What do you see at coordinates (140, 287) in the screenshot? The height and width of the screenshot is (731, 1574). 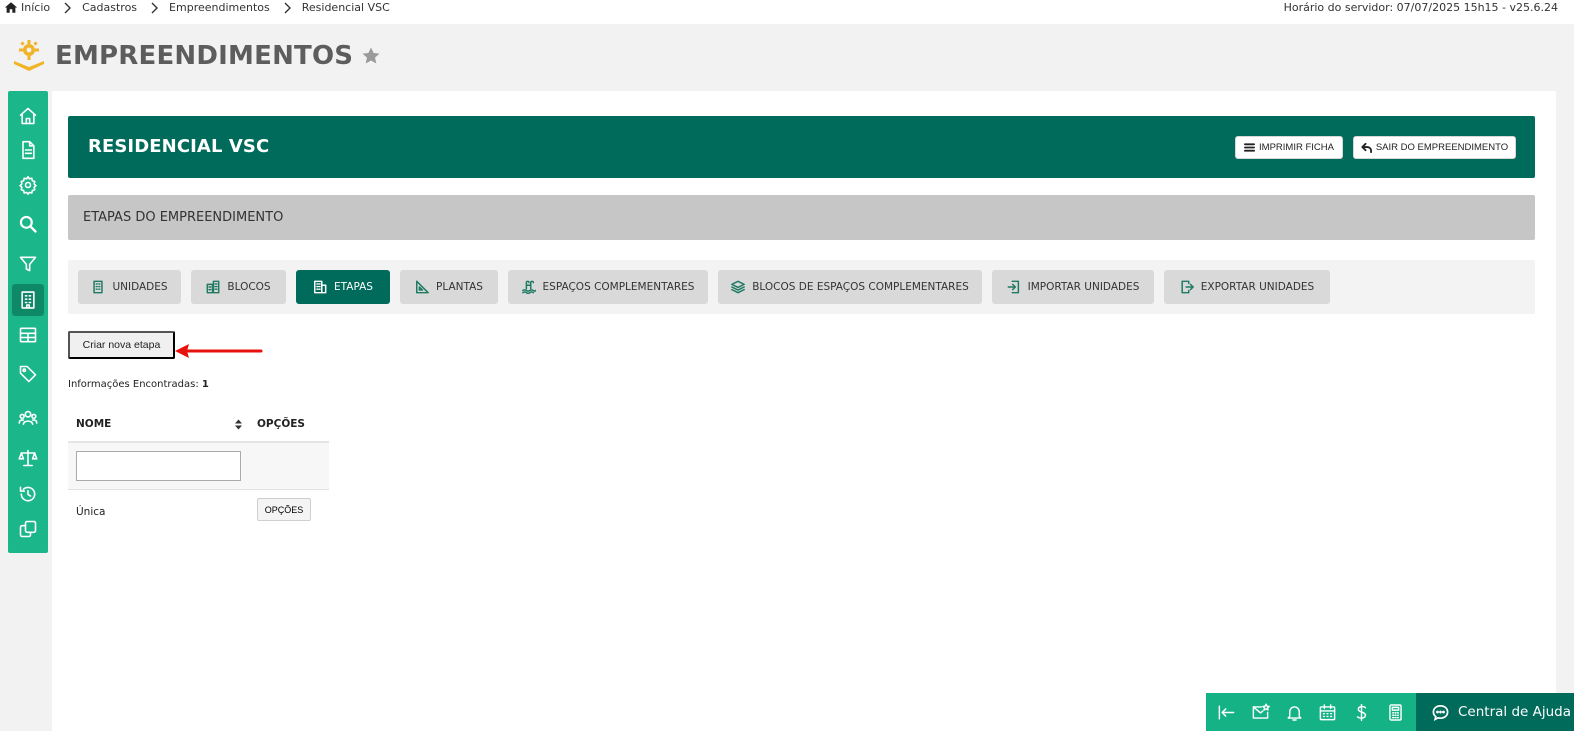 I see `tab-label: UNIDADES` at bounding box center [140, 287].